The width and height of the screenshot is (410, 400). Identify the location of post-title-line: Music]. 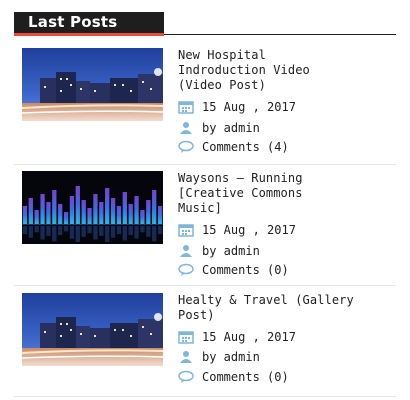
(200, 208).